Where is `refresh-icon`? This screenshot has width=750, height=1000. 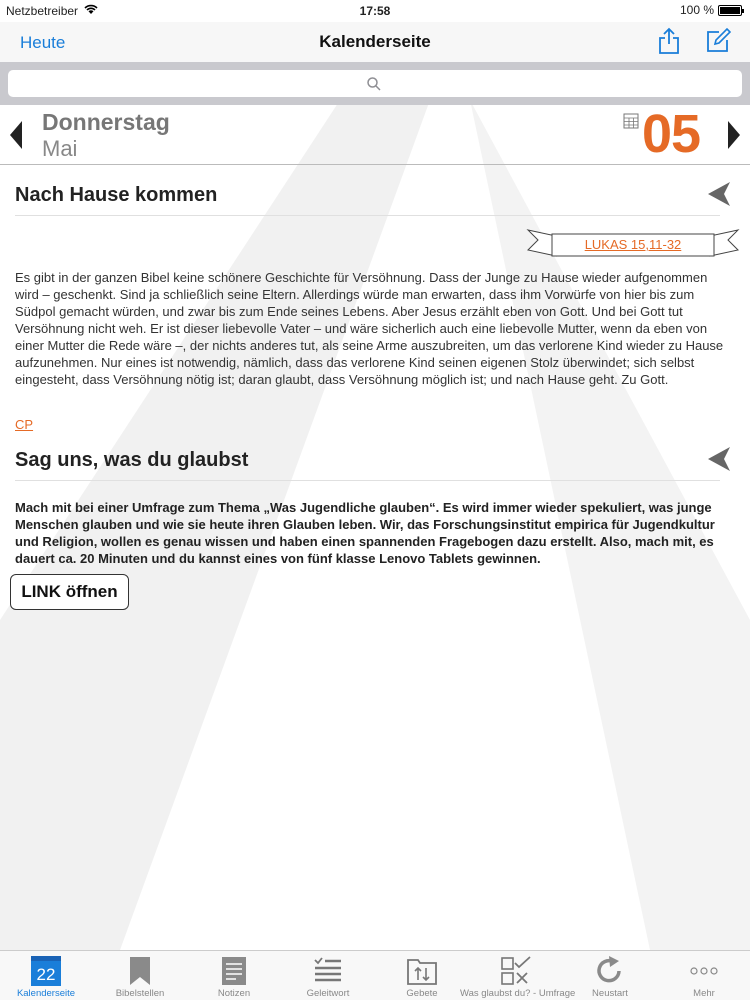 refresh-icon is located at coordinates (609, 969).